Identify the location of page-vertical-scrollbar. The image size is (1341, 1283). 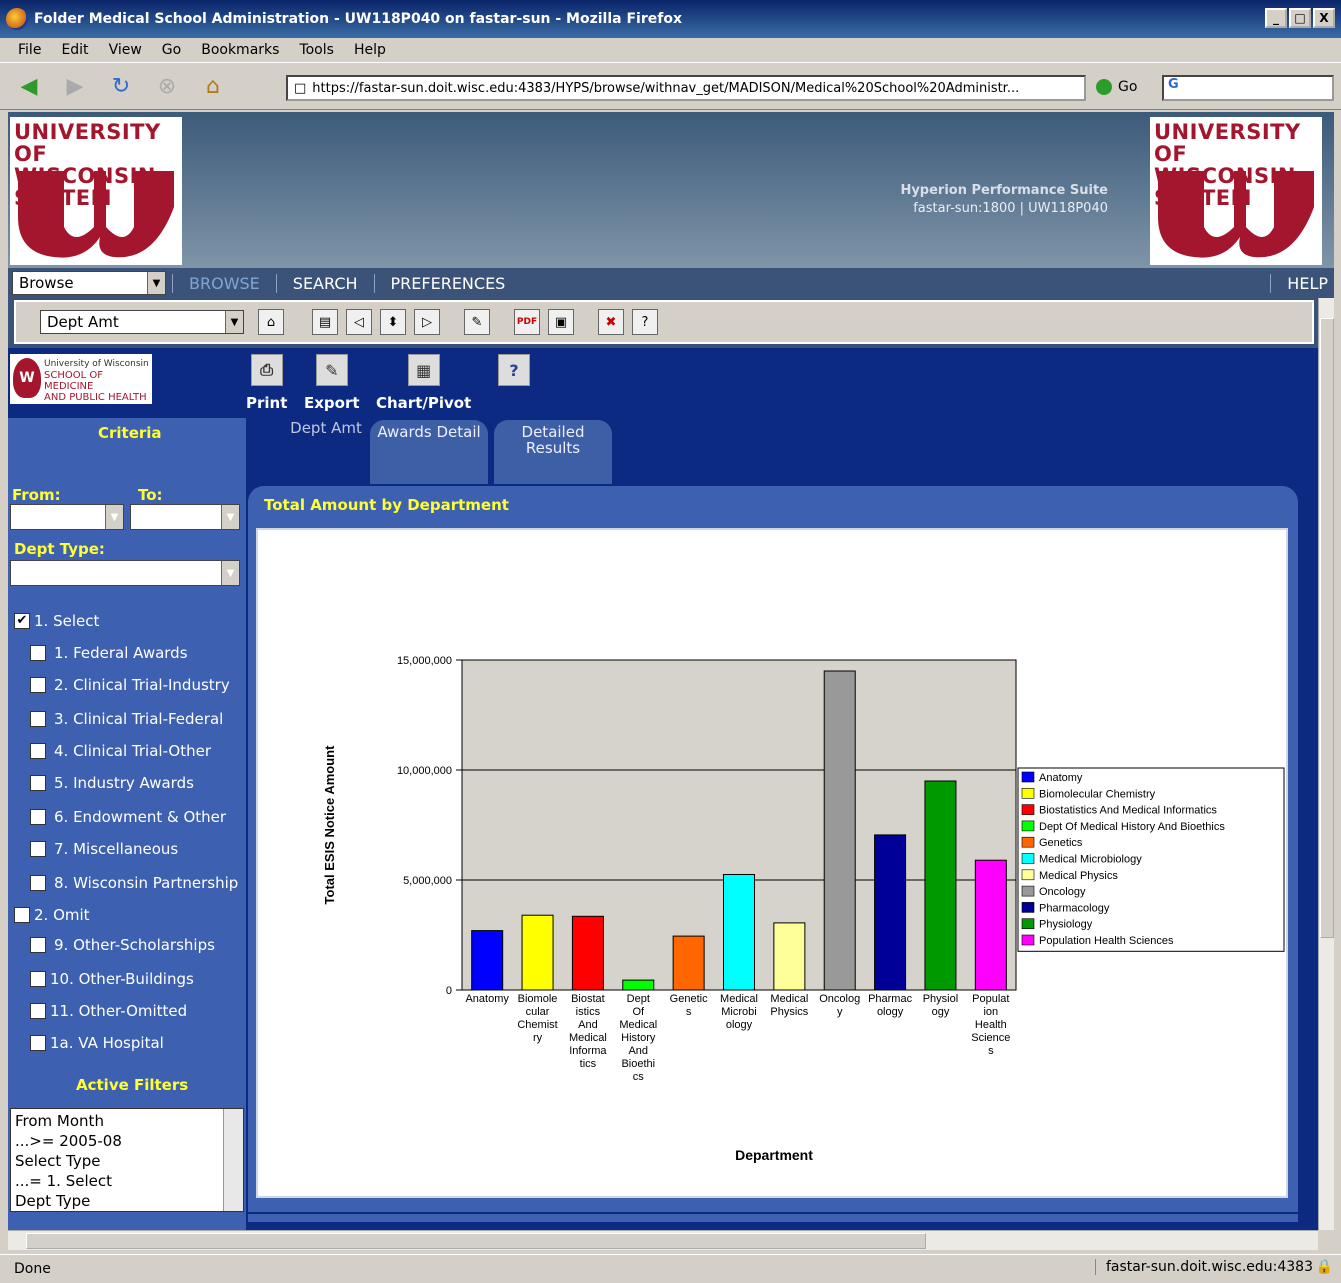
(1326, 764).